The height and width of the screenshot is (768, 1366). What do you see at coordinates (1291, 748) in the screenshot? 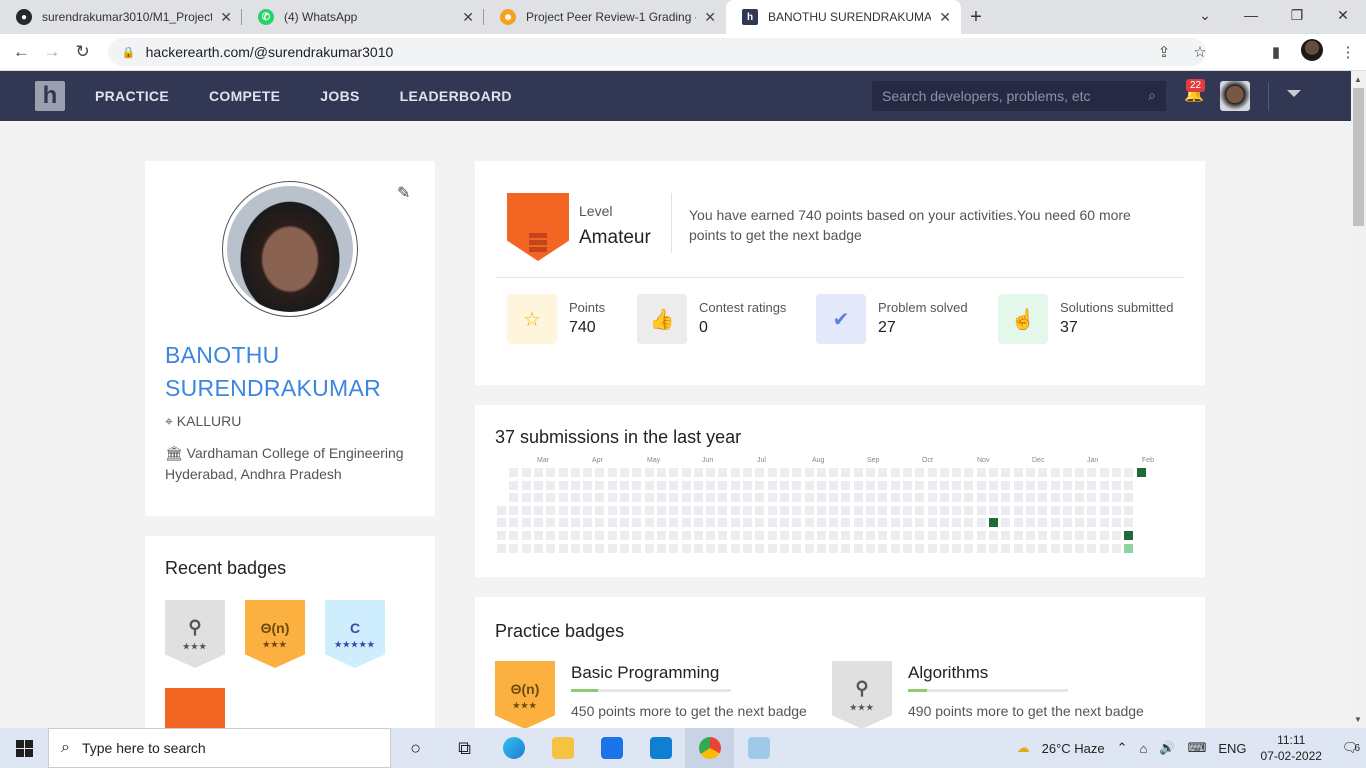
I see `taskbar-clock: 11:11 07-02-2022` at bounding box center [1291, 748].